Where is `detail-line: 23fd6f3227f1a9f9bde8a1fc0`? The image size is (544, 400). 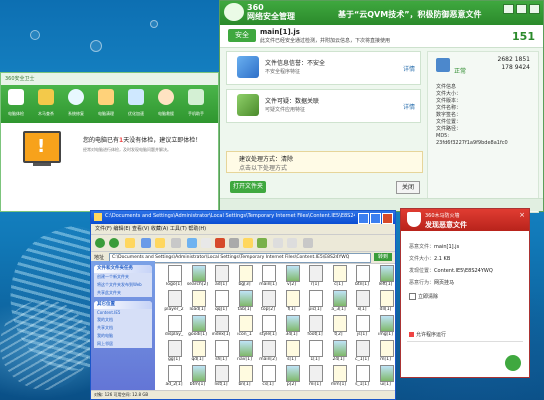
detail-line: 23fd6f3227f1a9f9bde8a1fc0 is located at coordinates (472, 143).